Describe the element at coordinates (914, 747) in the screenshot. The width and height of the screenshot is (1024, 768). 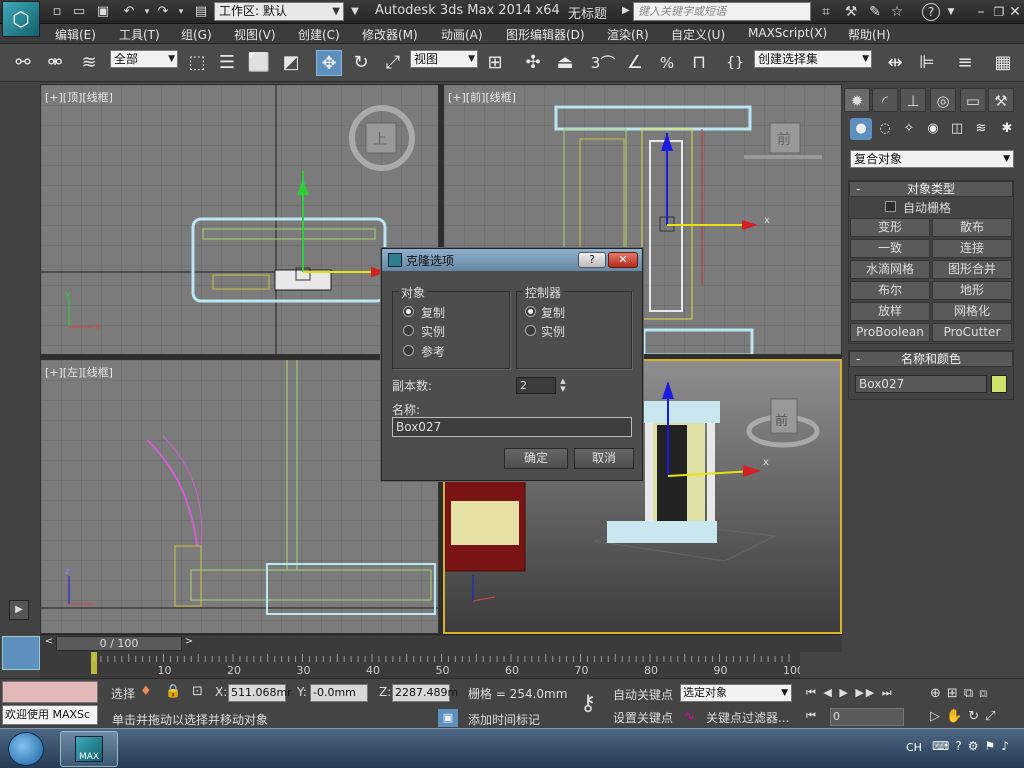
I see `input-language: CH` at that location.